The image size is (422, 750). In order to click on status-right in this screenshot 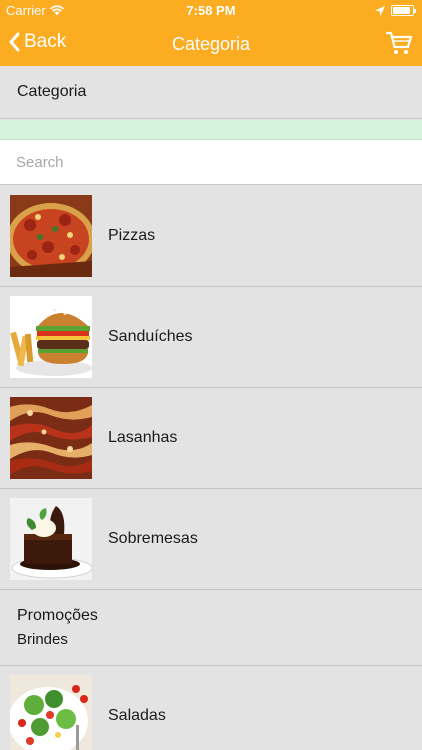, I will do `click(395, 10)`.